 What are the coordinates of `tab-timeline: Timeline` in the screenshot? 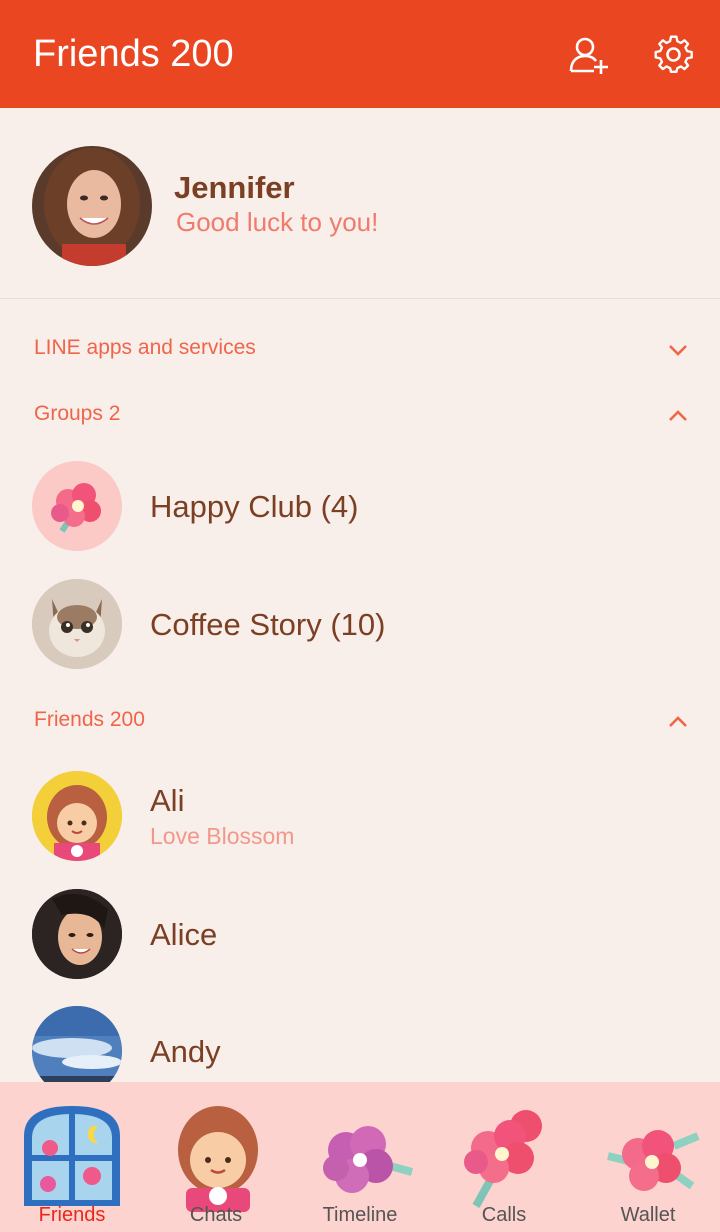 It's located at (360, 1157).